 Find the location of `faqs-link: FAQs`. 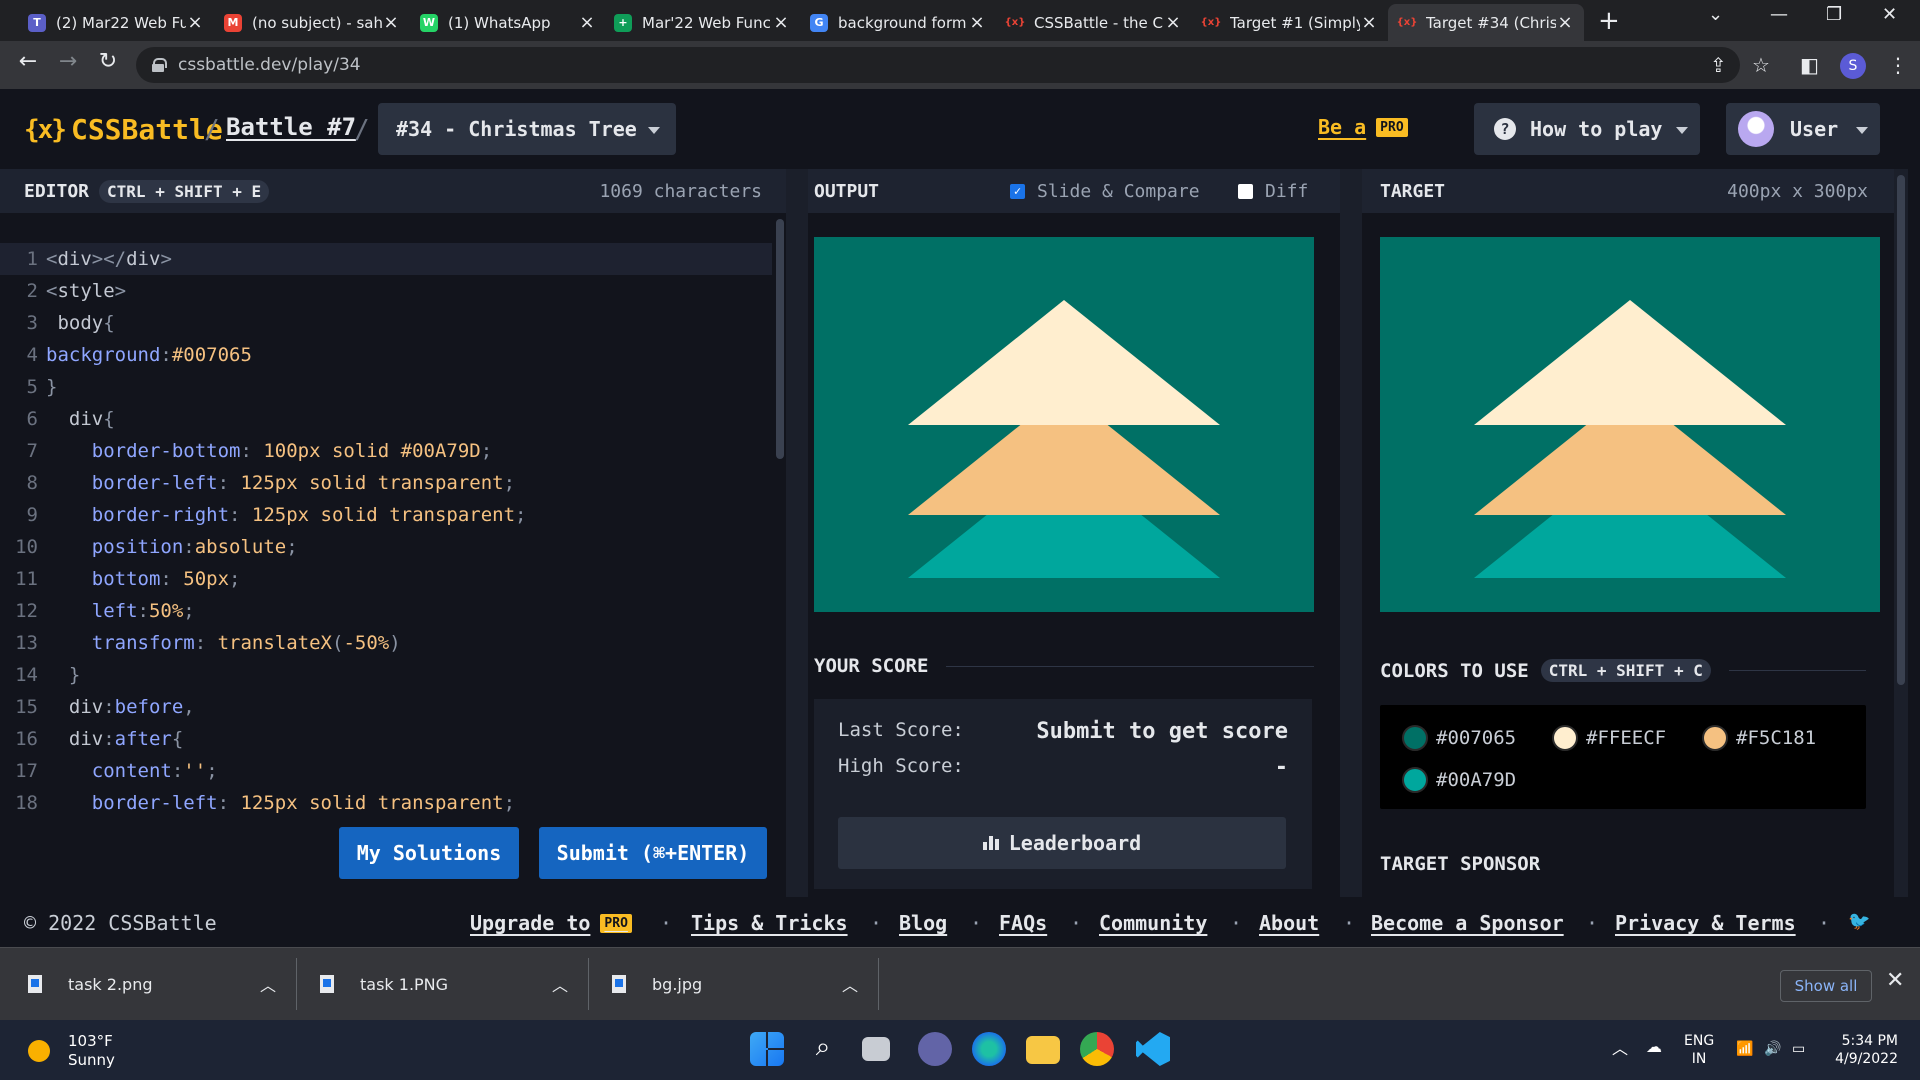

faqs-link: FAQs is located at coordinates (1023, 923).